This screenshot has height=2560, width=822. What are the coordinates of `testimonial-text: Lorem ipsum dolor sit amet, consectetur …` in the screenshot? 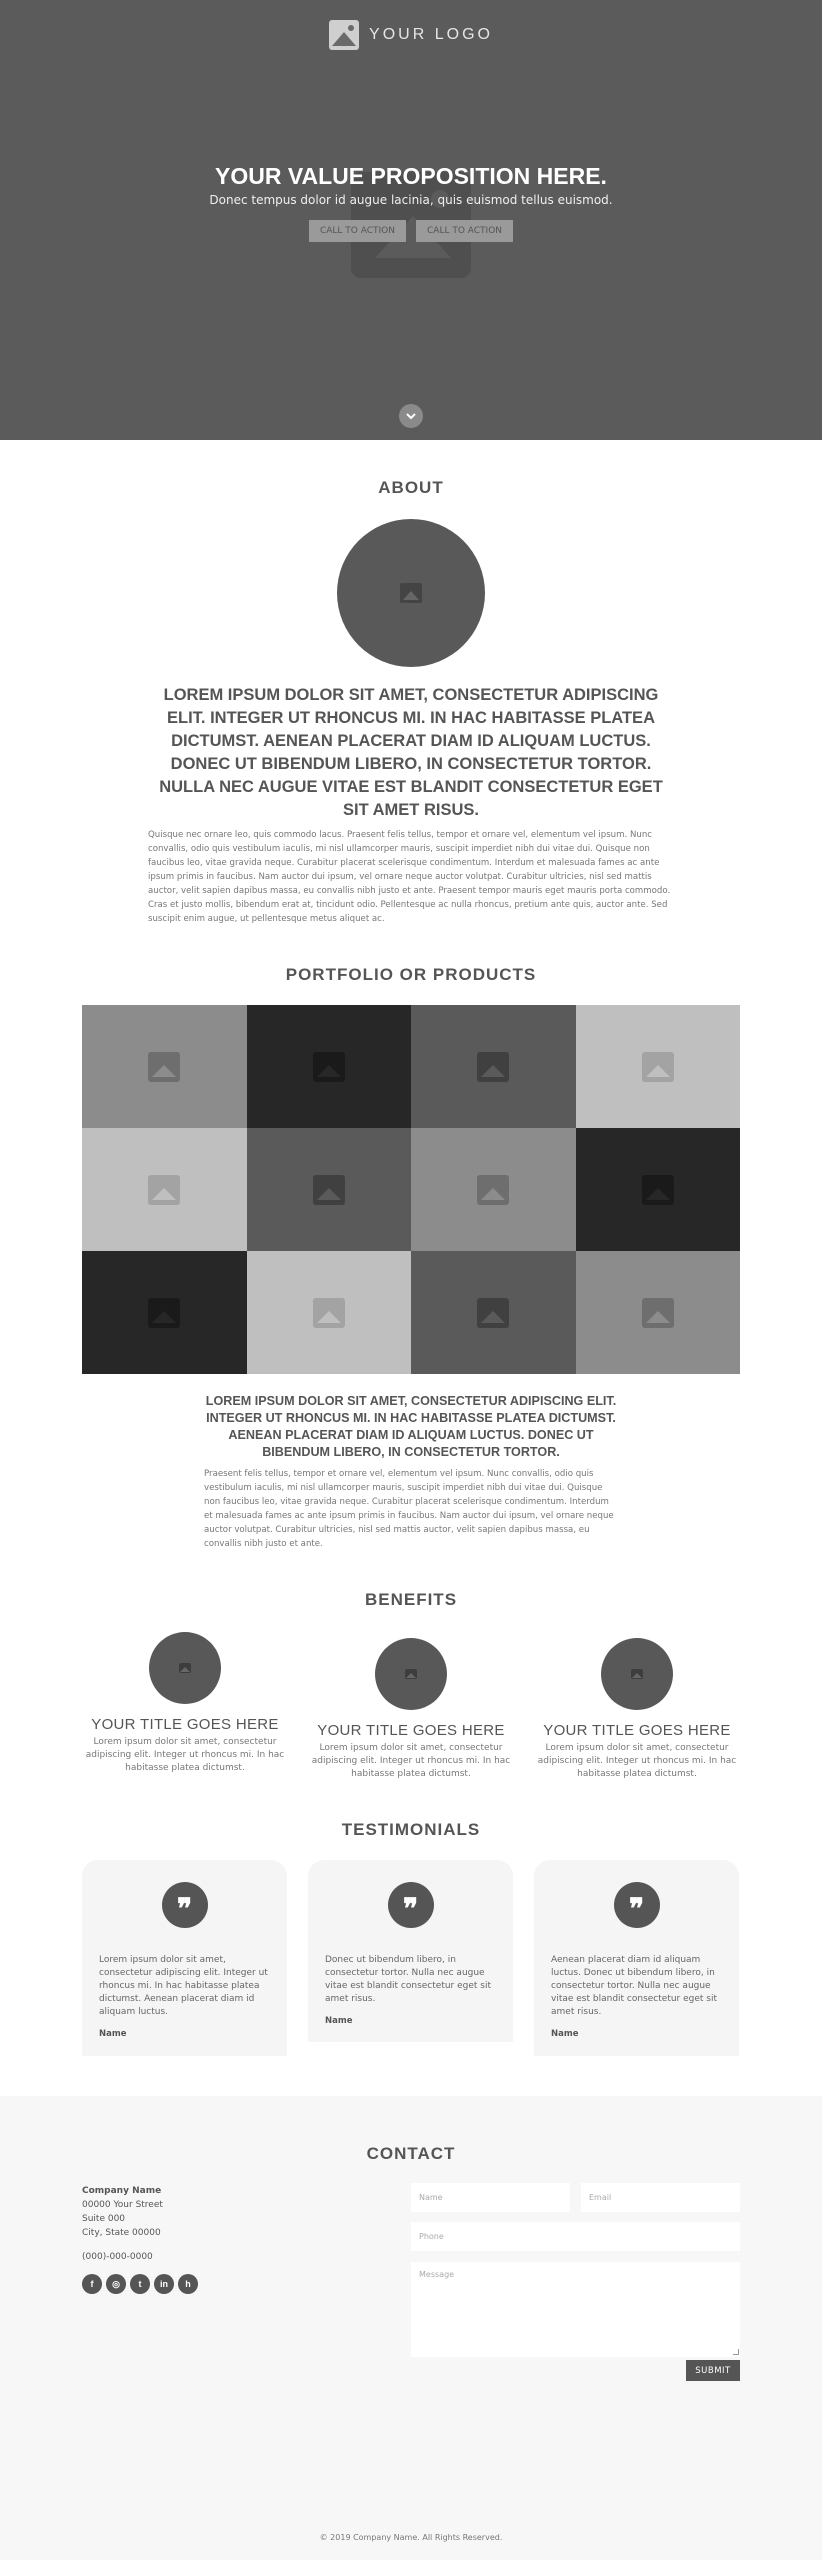 It's located at (183, 1986).